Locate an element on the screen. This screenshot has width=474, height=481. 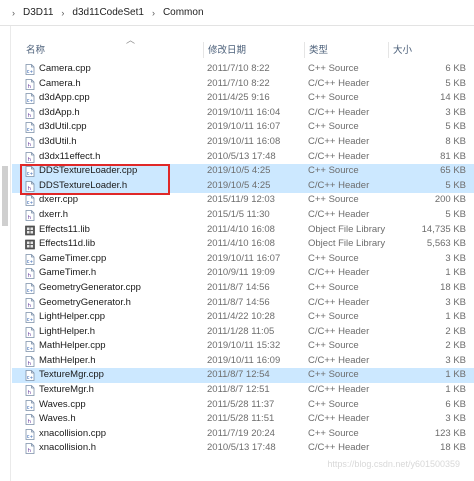
column-size: 大小 is located at coordinates (400, 50).